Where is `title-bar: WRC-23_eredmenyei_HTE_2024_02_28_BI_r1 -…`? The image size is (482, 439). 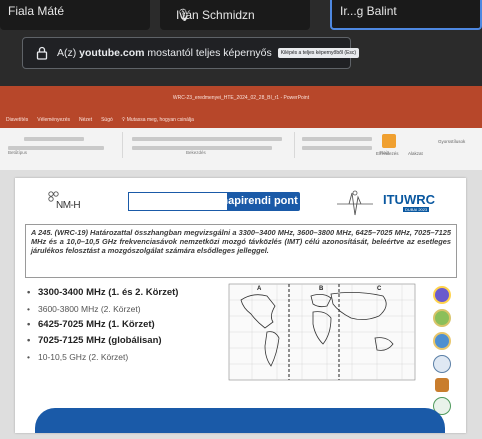 title-bar: WRC-23_eredmenyei_HTE_2024_02_28_BI_r1 -… is located at coordinates (241, 99).